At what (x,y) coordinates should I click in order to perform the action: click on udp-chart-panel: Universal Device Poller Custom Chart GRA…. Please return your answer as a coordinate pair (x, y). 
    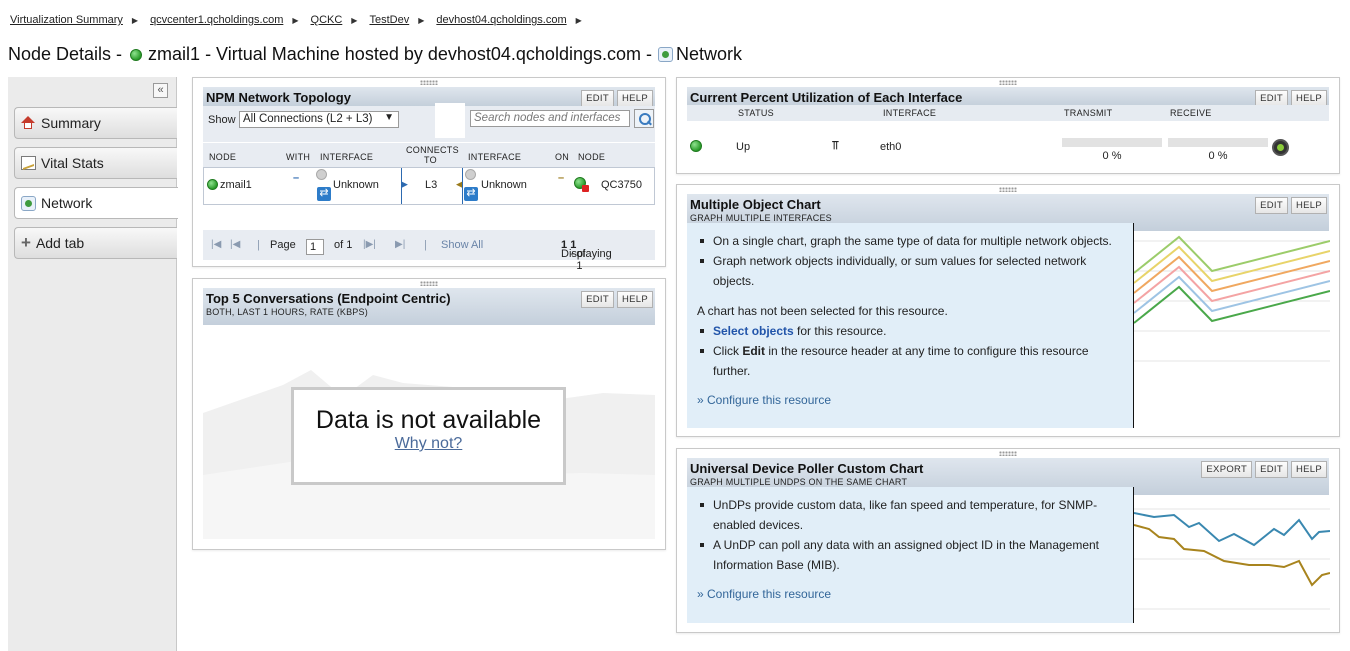
    Looking at the image, I should click on (1008, 540).